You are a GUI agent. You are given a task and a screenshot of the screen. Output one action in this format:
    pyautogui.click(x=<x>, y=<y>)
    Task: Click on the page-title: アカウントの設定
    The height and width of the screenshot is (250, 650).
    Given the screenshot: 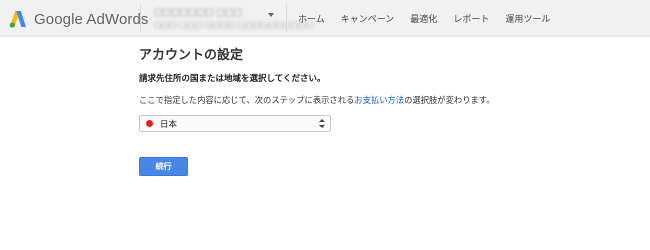 What is the action you would take?
    pyautogui.click(x=191, y=55)
    